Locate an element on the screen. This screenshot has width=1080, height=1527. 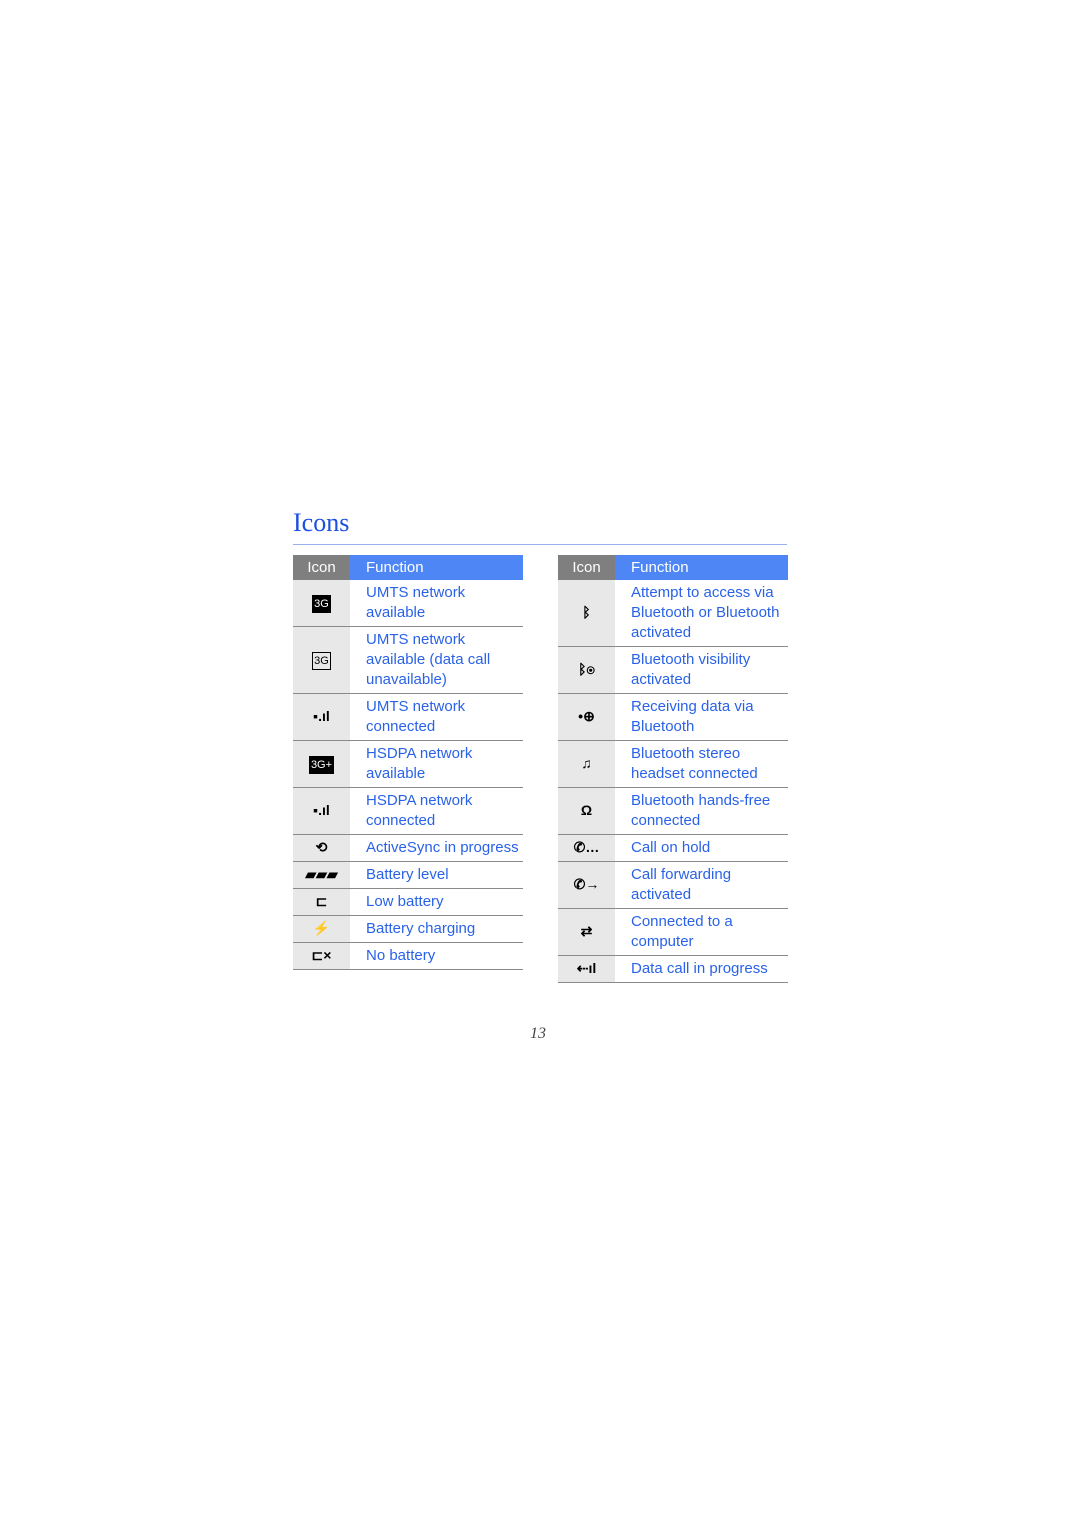
bluetooth-visibility-icon: ᛒ◉ is located at coordinates (586, 669).